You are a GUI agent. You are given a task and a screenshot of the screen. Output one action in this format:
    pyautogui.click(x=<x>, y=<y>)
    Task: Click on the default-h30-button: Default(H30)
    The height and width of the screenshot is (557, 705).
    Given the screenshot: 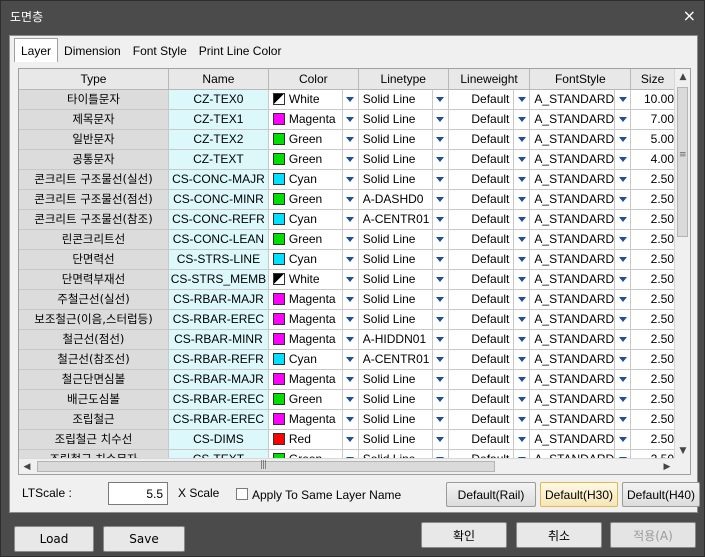 What is the action you would take?
    pyautogui.click(x=579, y=494)
    